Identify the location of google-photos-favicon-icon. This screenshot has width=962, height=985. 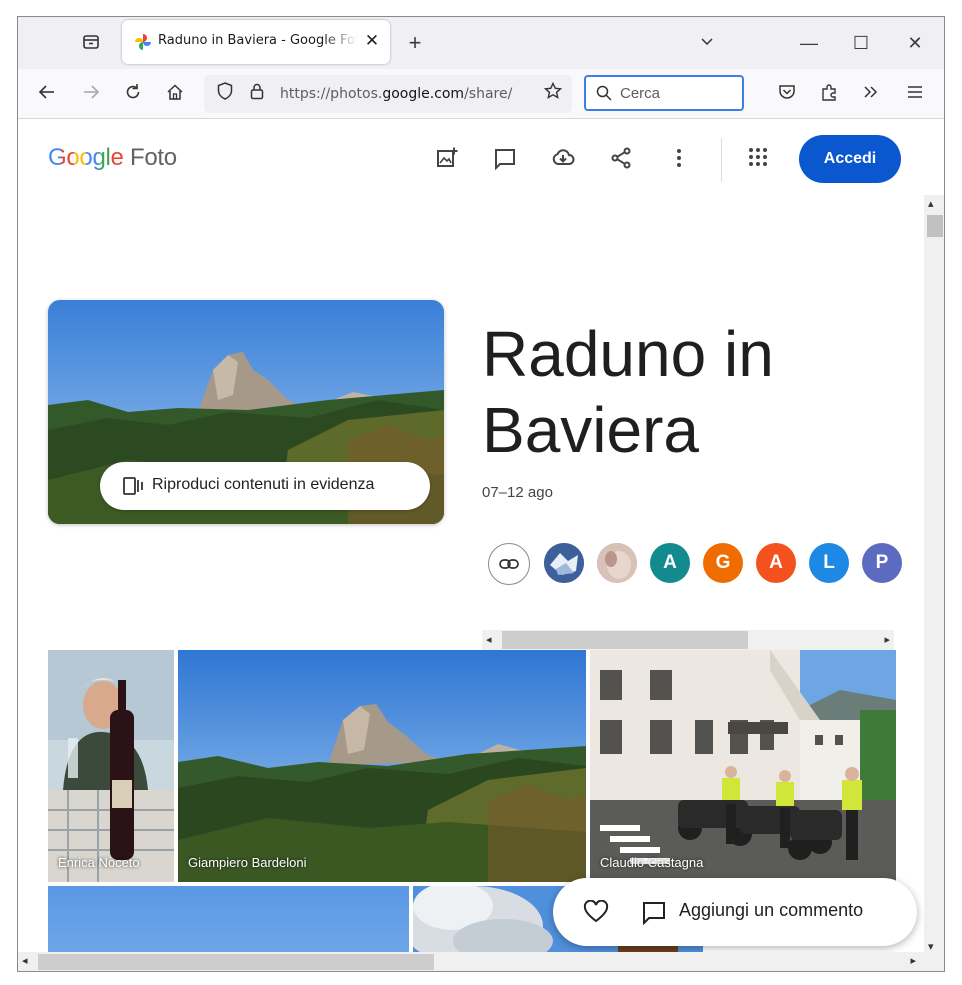
(143, 42).